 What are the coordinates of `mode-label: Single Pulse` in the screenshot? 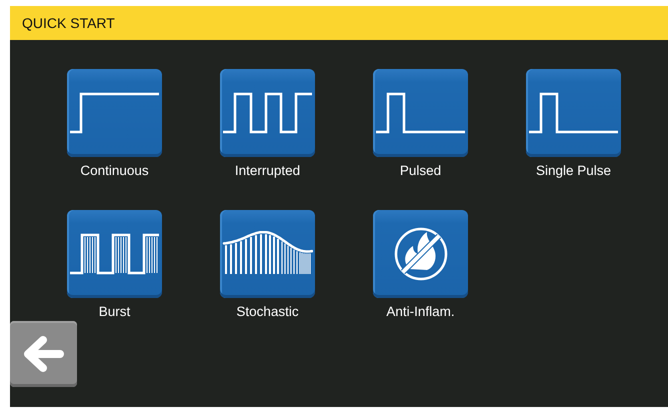 It's located at (574, 170).